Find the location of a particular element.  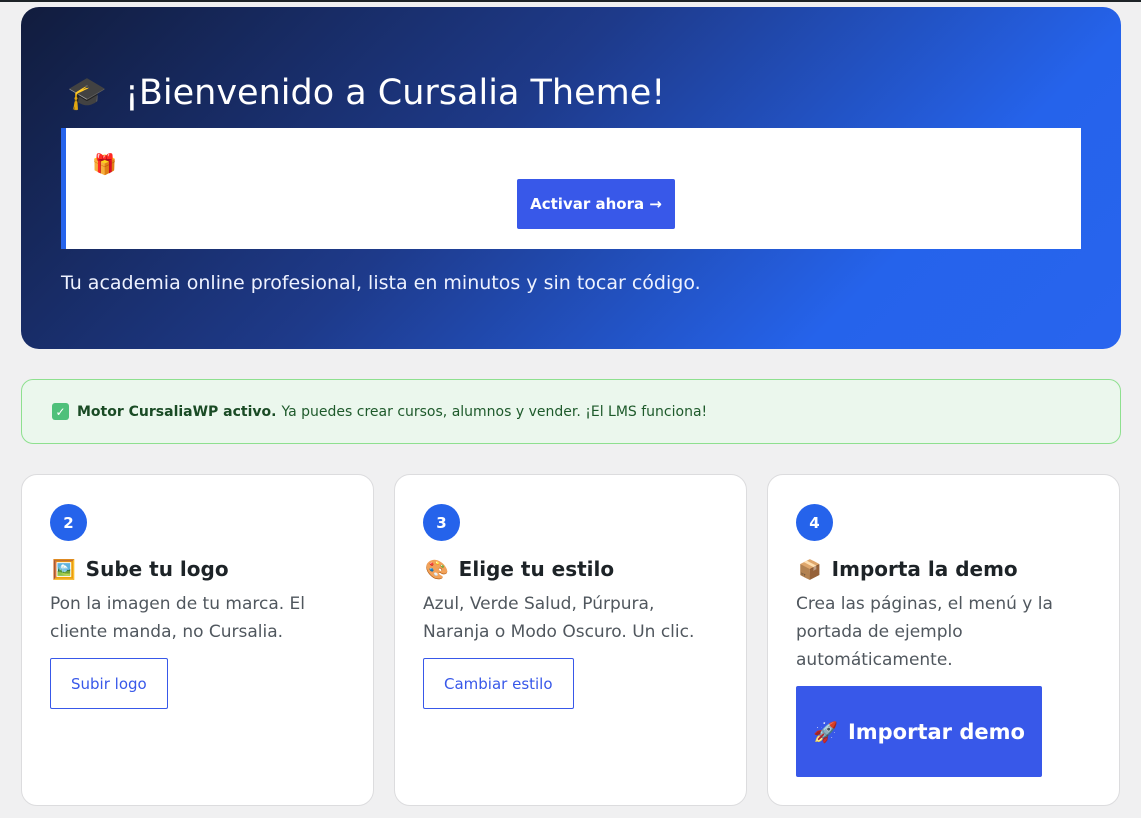

gift-icon: 🎁 is located at coordinates (104, 164).